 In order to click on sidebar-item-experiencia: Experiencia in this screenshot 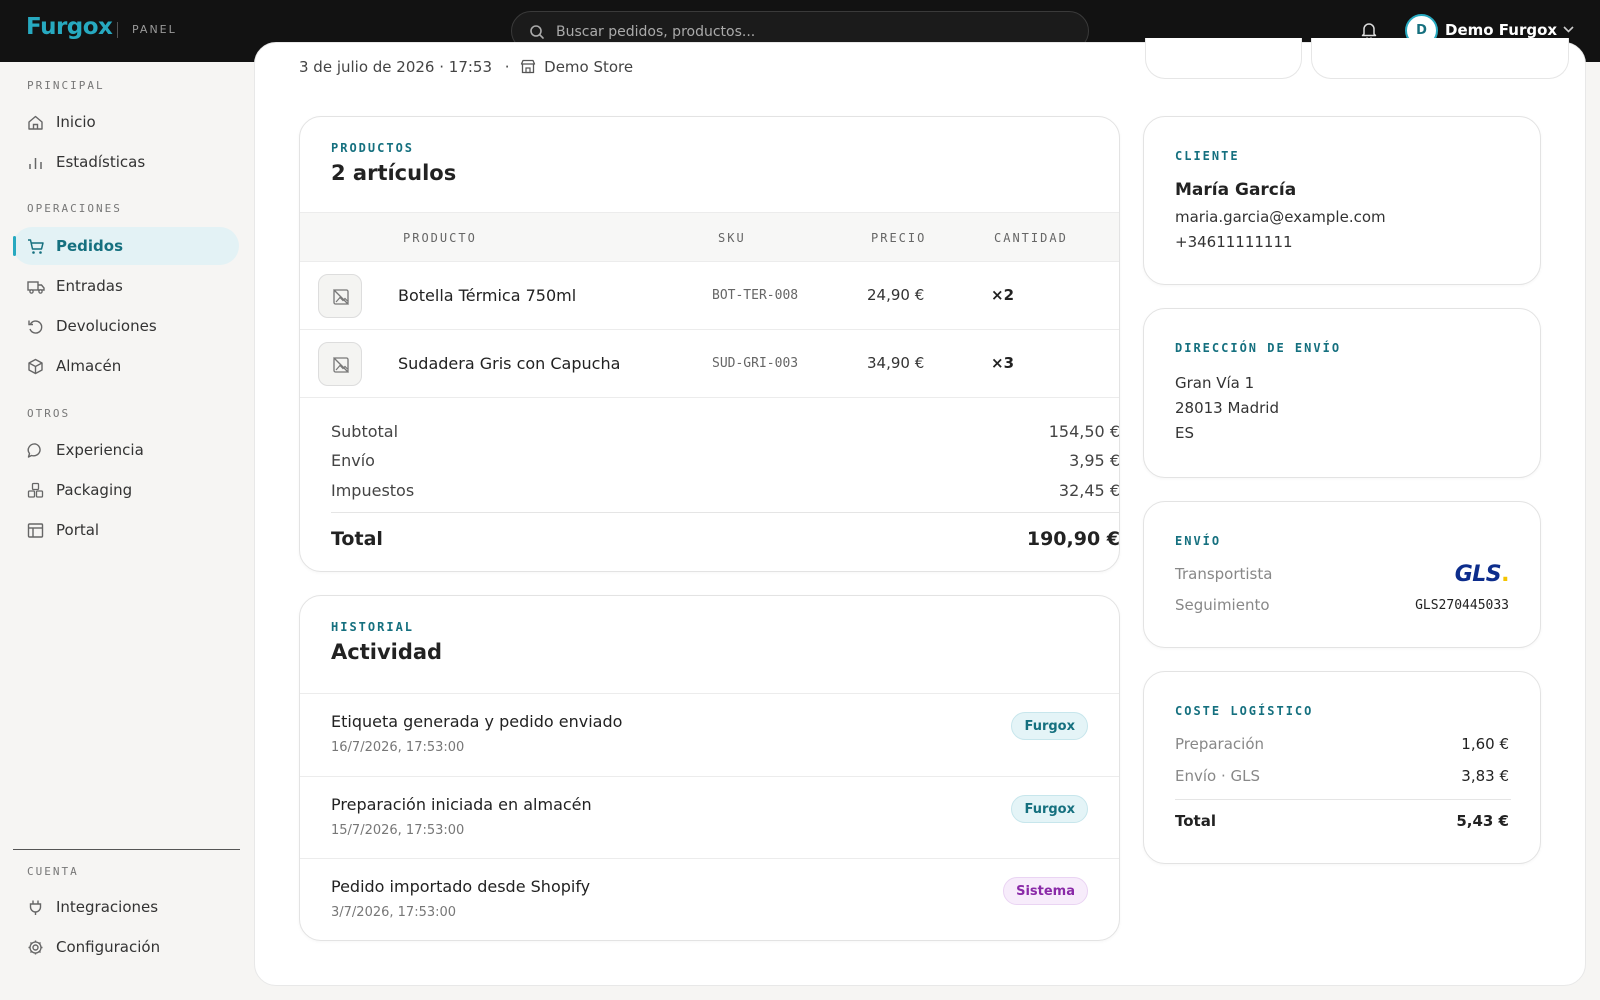, I will do `click(126, 450)`.